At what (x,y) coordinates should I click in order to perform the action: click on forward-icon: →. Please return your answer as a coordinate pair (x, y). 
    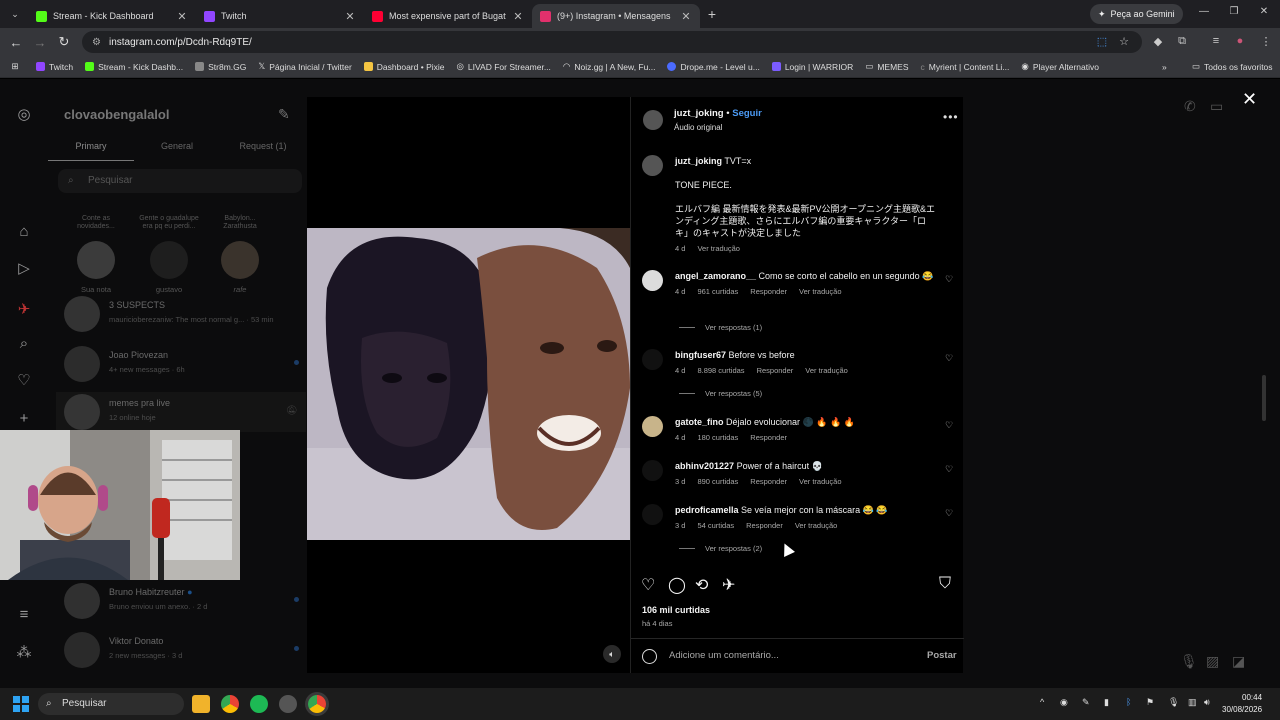
    Looking at the image, I should click on (40, 42).